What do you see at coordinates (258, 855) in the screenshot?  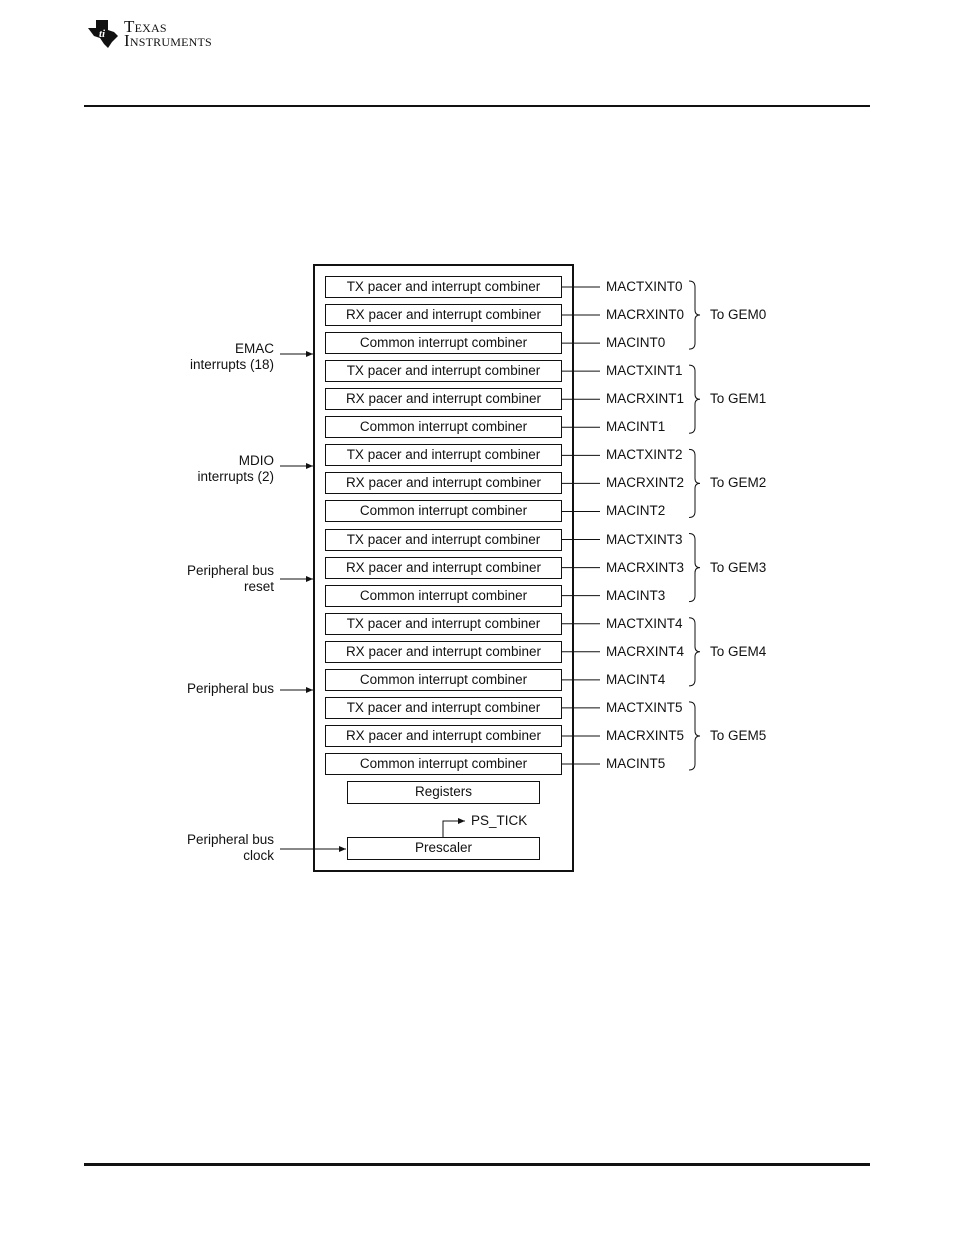 I see `input-label-line2: clock` at bounding box center [258, 855].